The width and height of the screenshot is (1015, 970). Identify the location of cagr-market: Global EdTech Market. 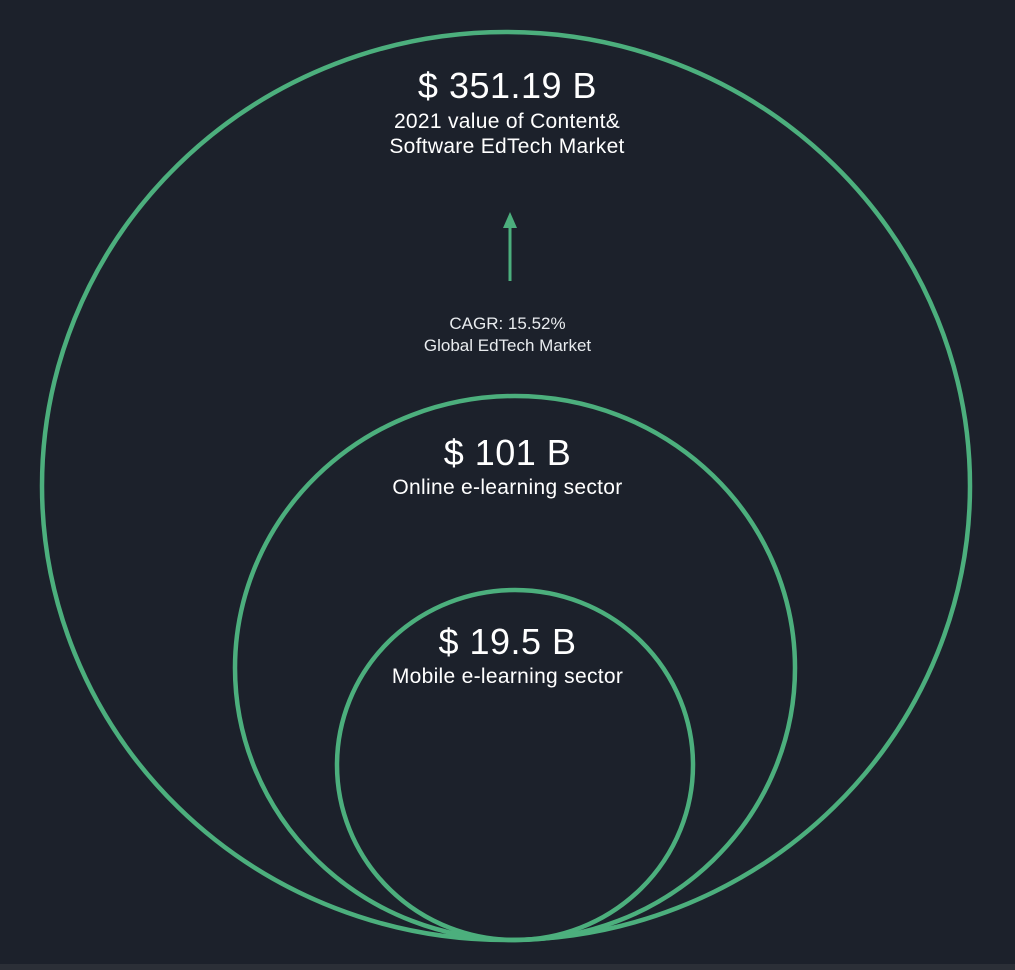
(507, 345).